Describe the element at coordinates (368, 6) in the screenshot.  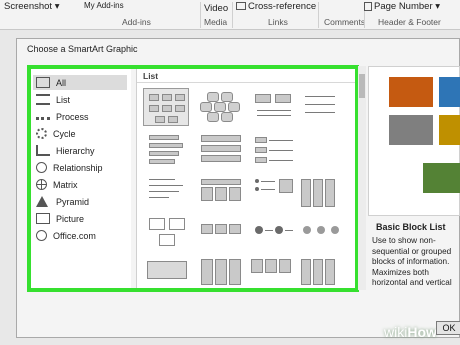
I see `page-number-icon` at that location.